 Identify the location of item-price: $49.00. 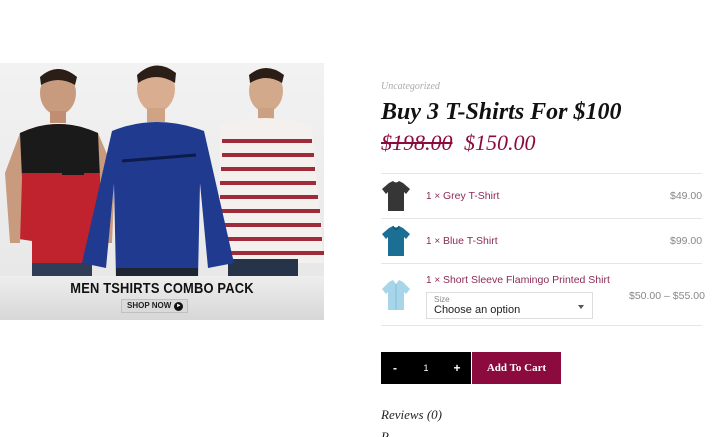
(686, 196).